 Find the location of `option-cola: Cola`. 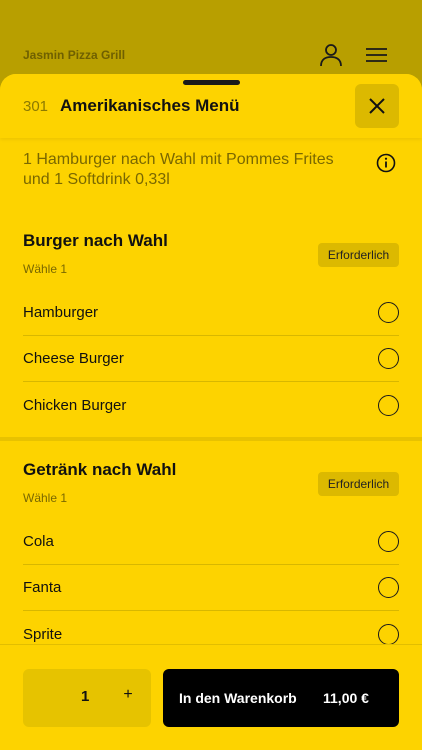

option-cola: Cola is located at coordinates (211, 542).